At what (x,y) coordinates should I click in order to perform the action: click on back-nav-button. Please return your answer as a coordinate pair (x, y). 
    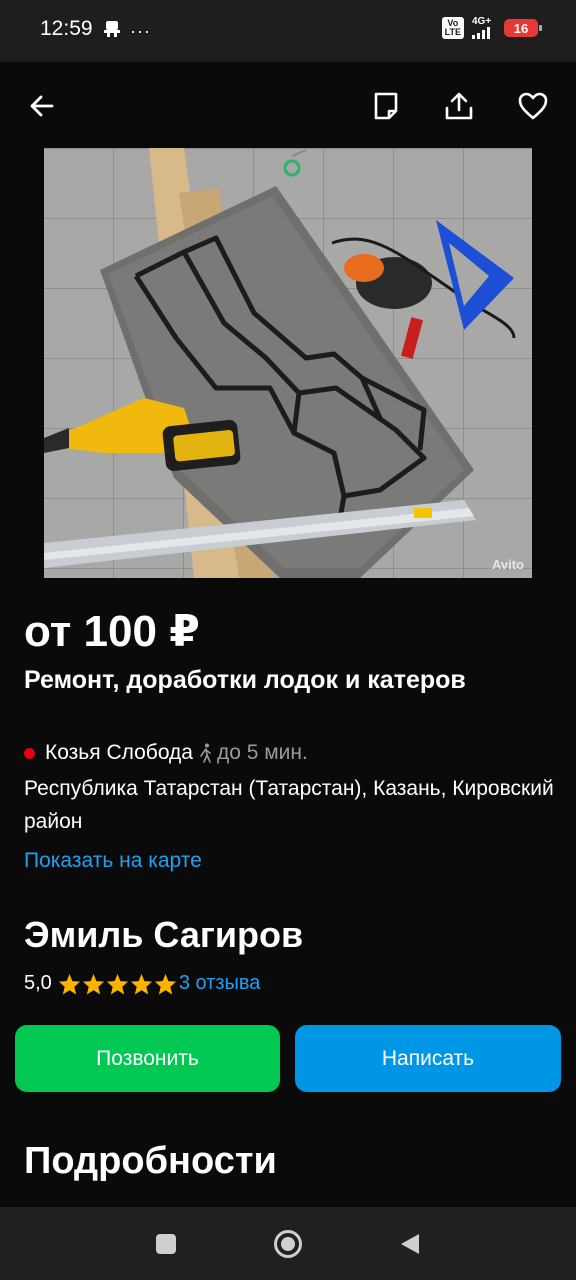
    Looking at the image, I should click on (410, 1244).